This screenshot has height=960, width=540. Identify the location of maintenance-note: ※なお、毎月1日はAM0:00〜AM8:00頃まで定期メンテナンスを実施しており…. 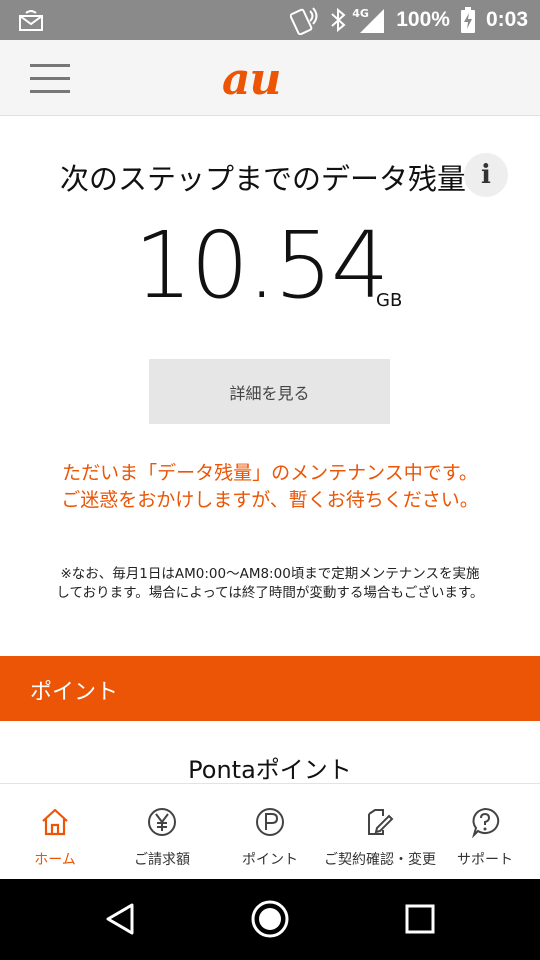
(270, 583).